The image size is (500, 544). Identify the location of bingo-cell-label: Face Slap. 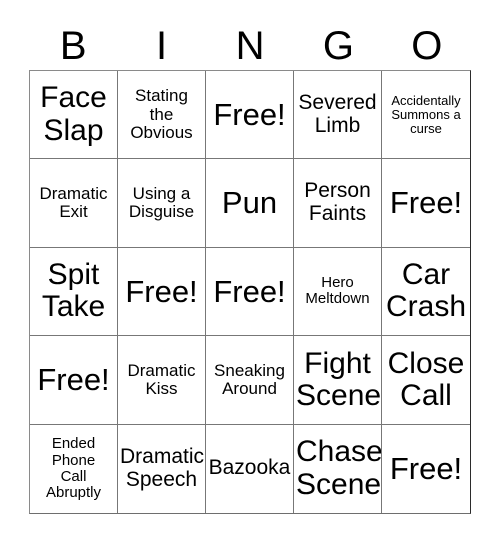
(73, 114).